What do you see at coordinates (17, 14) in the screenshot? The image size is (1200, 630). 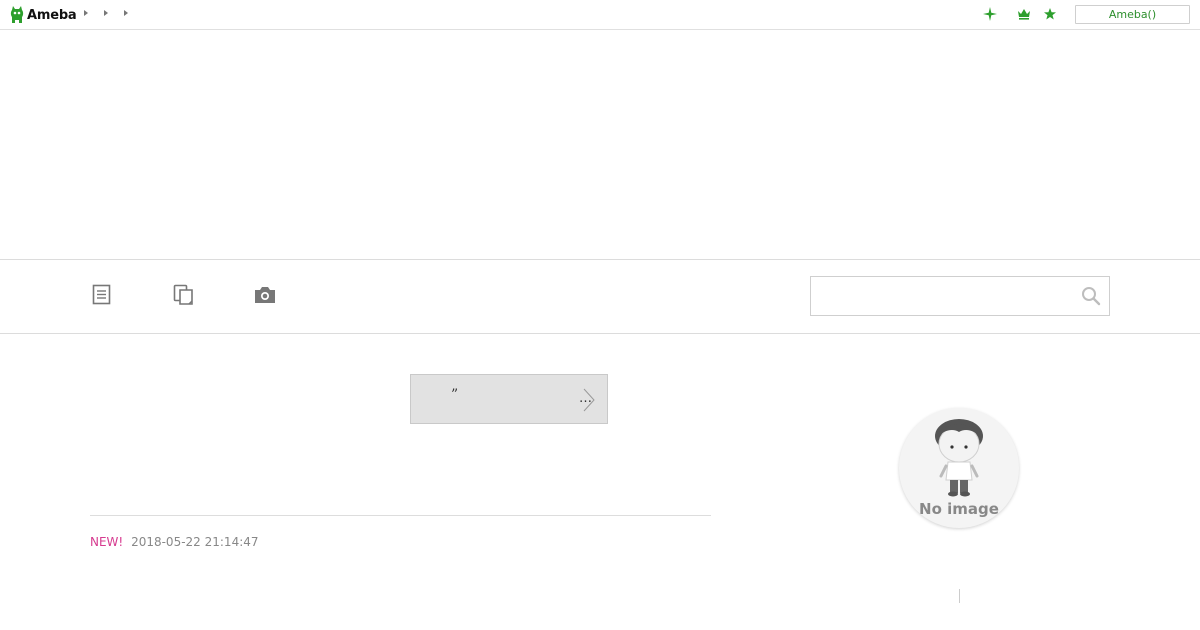 I see `ameba-mascot-icon` at bounding box center [17, 14].